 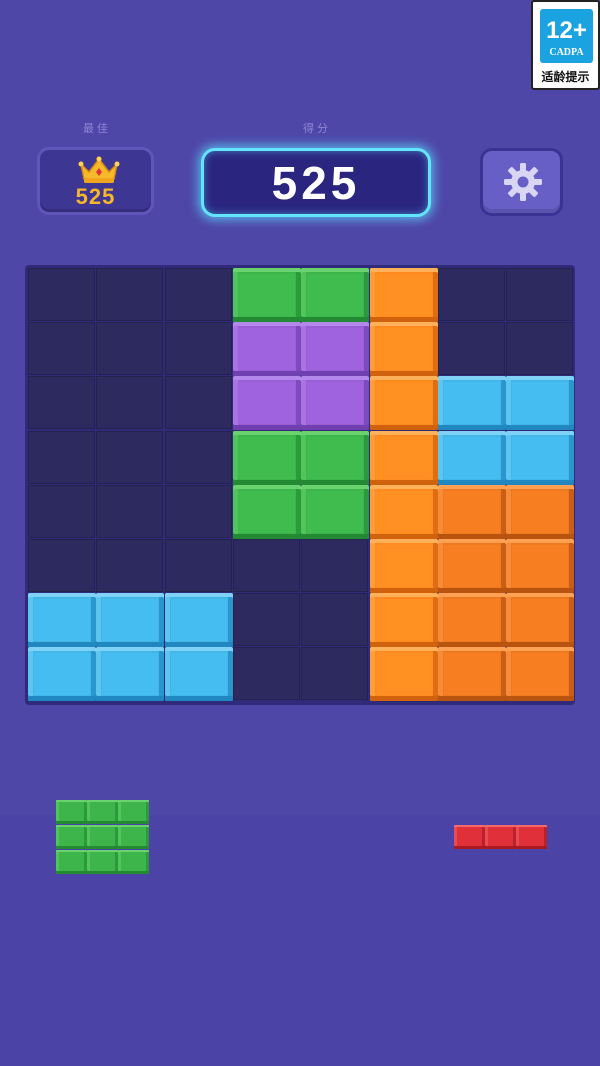 I want to click on age-rating-org: CADPA, so click(x=566, y=52).